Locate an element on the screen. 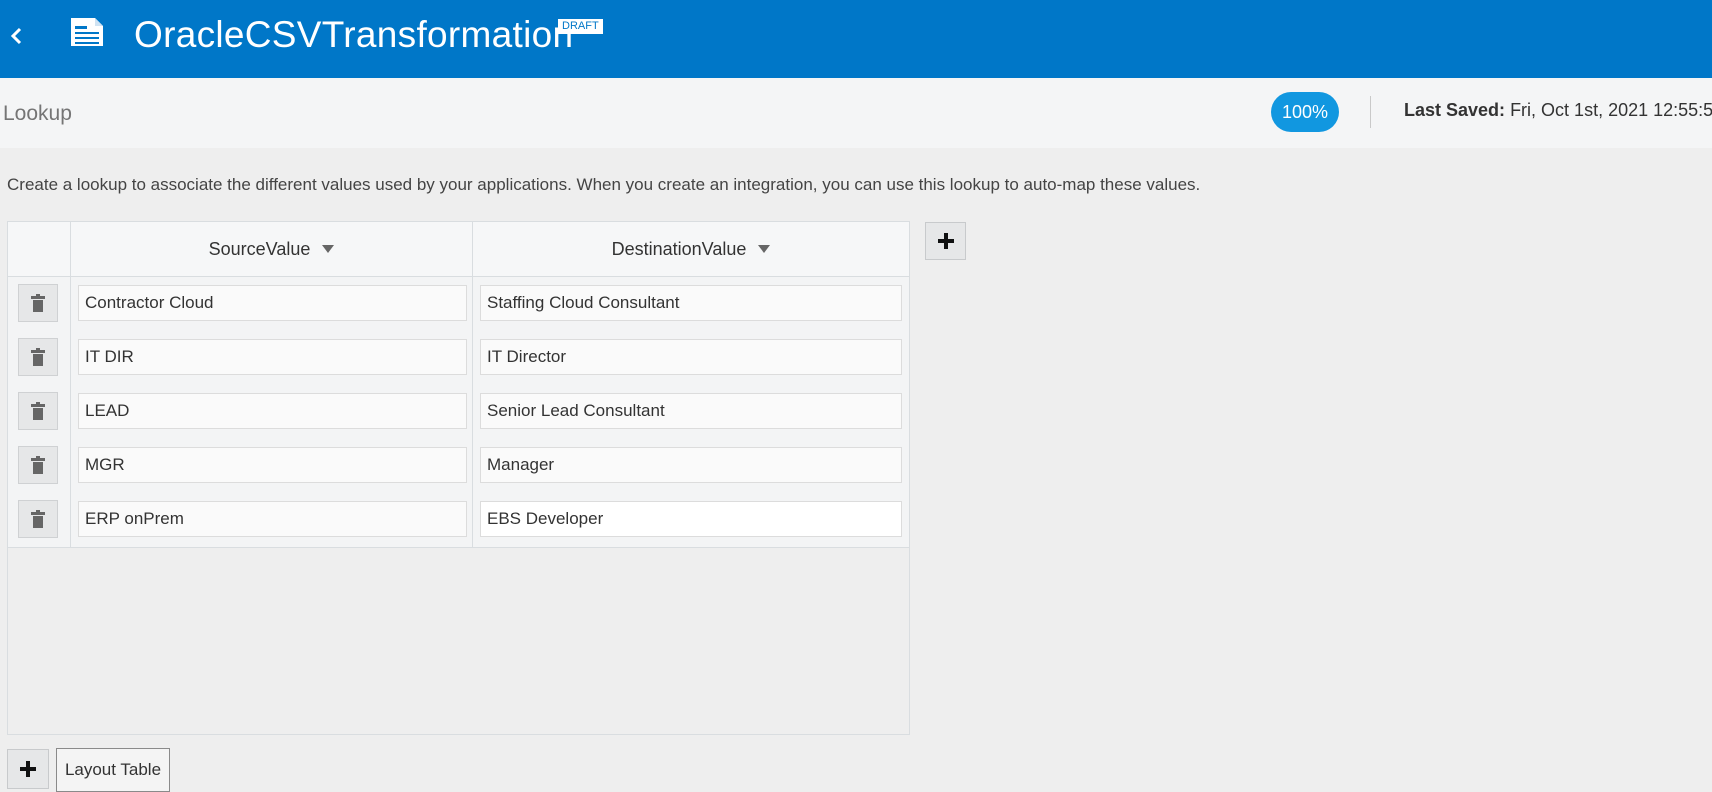 The image size is (1712, 792). table-header: SourceValue DestinationValue is located at coordinates (458, 249).